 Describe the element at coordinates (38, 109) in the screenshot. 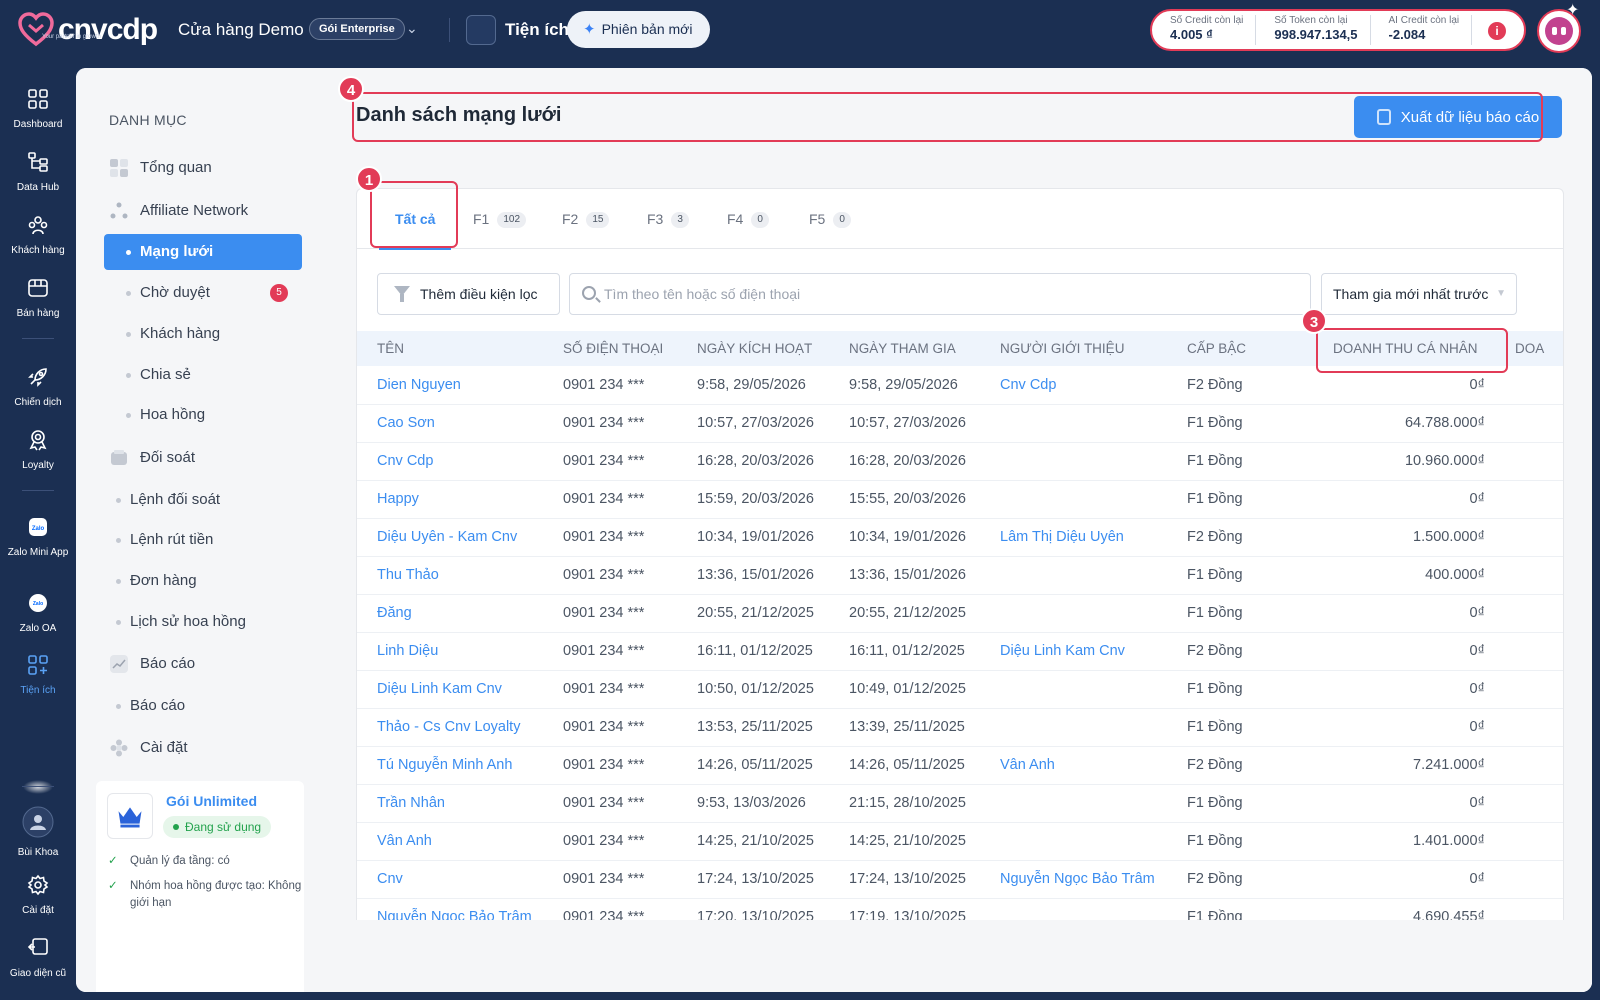

I see `rail-dashboard: Dashboard` at that location.